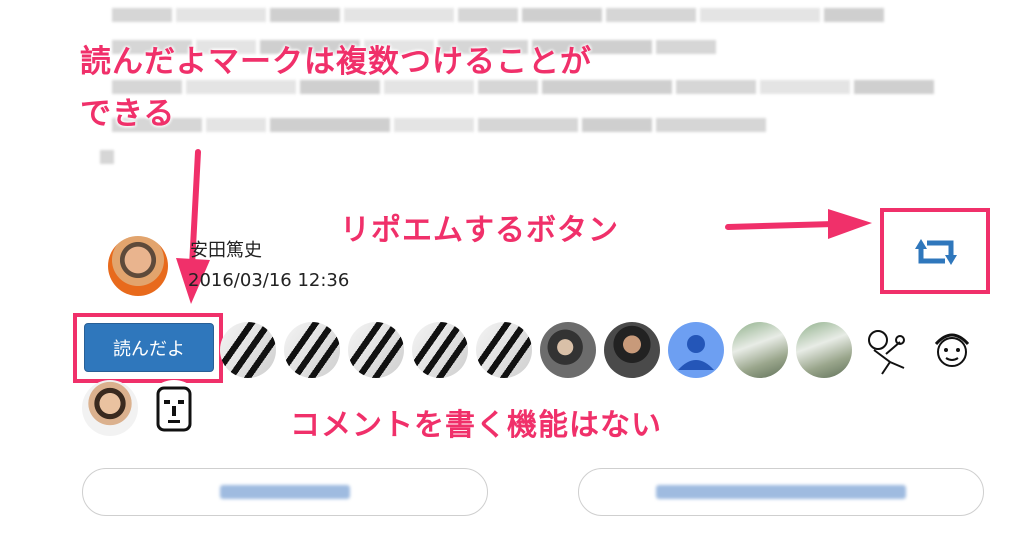  I want to click on annotation-repoem-button: リポエムするボタン, so click(479, 230).